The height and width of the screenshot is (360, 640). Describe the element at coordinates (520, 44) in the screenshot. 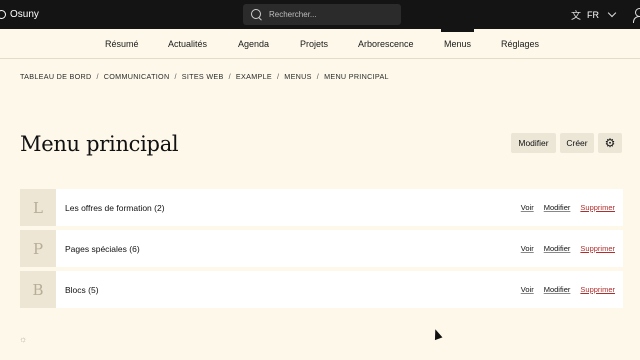

I see `nav-item-reglages: Réglages` at that location.